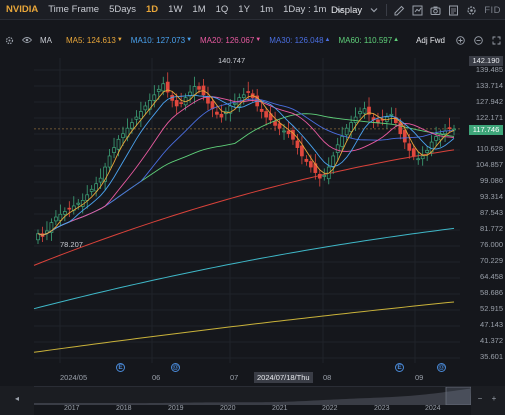 Image resolution: width=505 pixels, height=415 pixels. Describe the element at coordinates (441, 367) in the screenshot. I see `dividend-event-icon-2: @` at that location.